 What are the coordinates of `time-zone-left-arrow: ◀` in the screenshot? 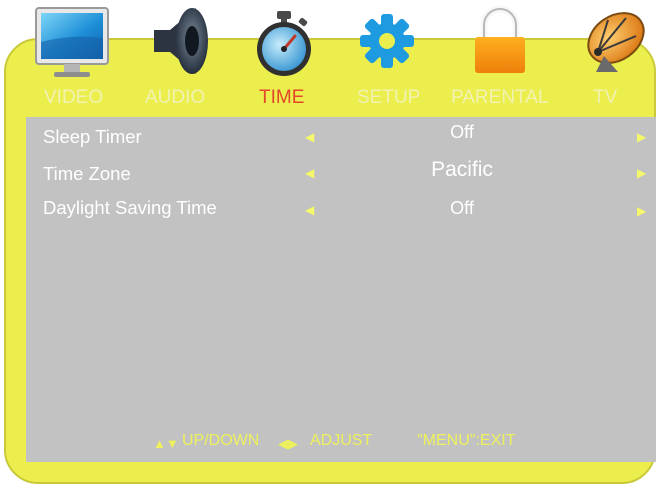 It's located at (309, 173).